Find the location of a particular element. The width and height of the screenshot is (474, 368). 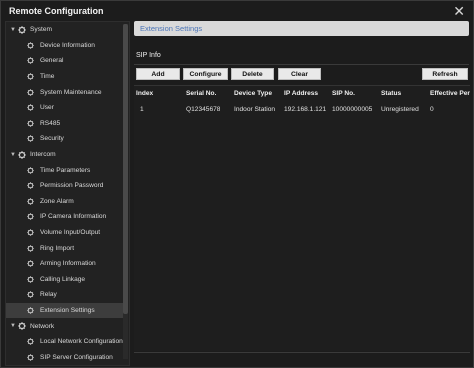

sip-info-label: SIP Info is located at coordinates (148, 55).